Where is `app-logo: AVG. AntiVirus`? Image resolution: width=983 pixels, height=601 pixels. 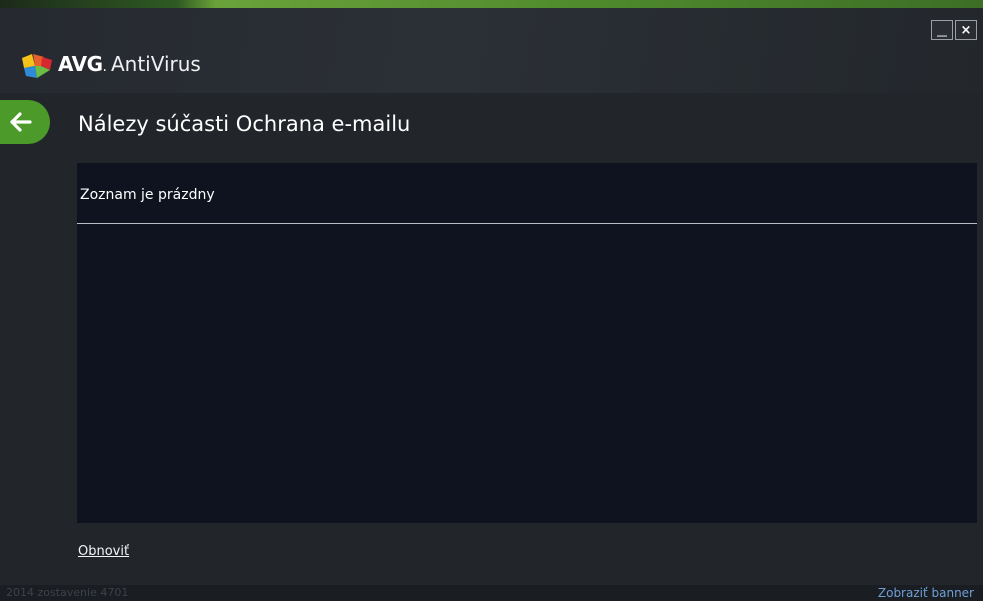
app-logo: AVG. AntiVirus is located at coordinates (110, 65).